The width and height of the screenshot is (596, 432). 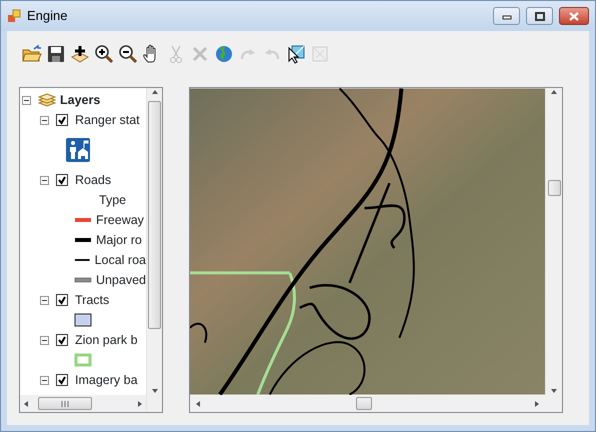 I want to click on legend-label: Unpaved, so click(x=121, y=280).